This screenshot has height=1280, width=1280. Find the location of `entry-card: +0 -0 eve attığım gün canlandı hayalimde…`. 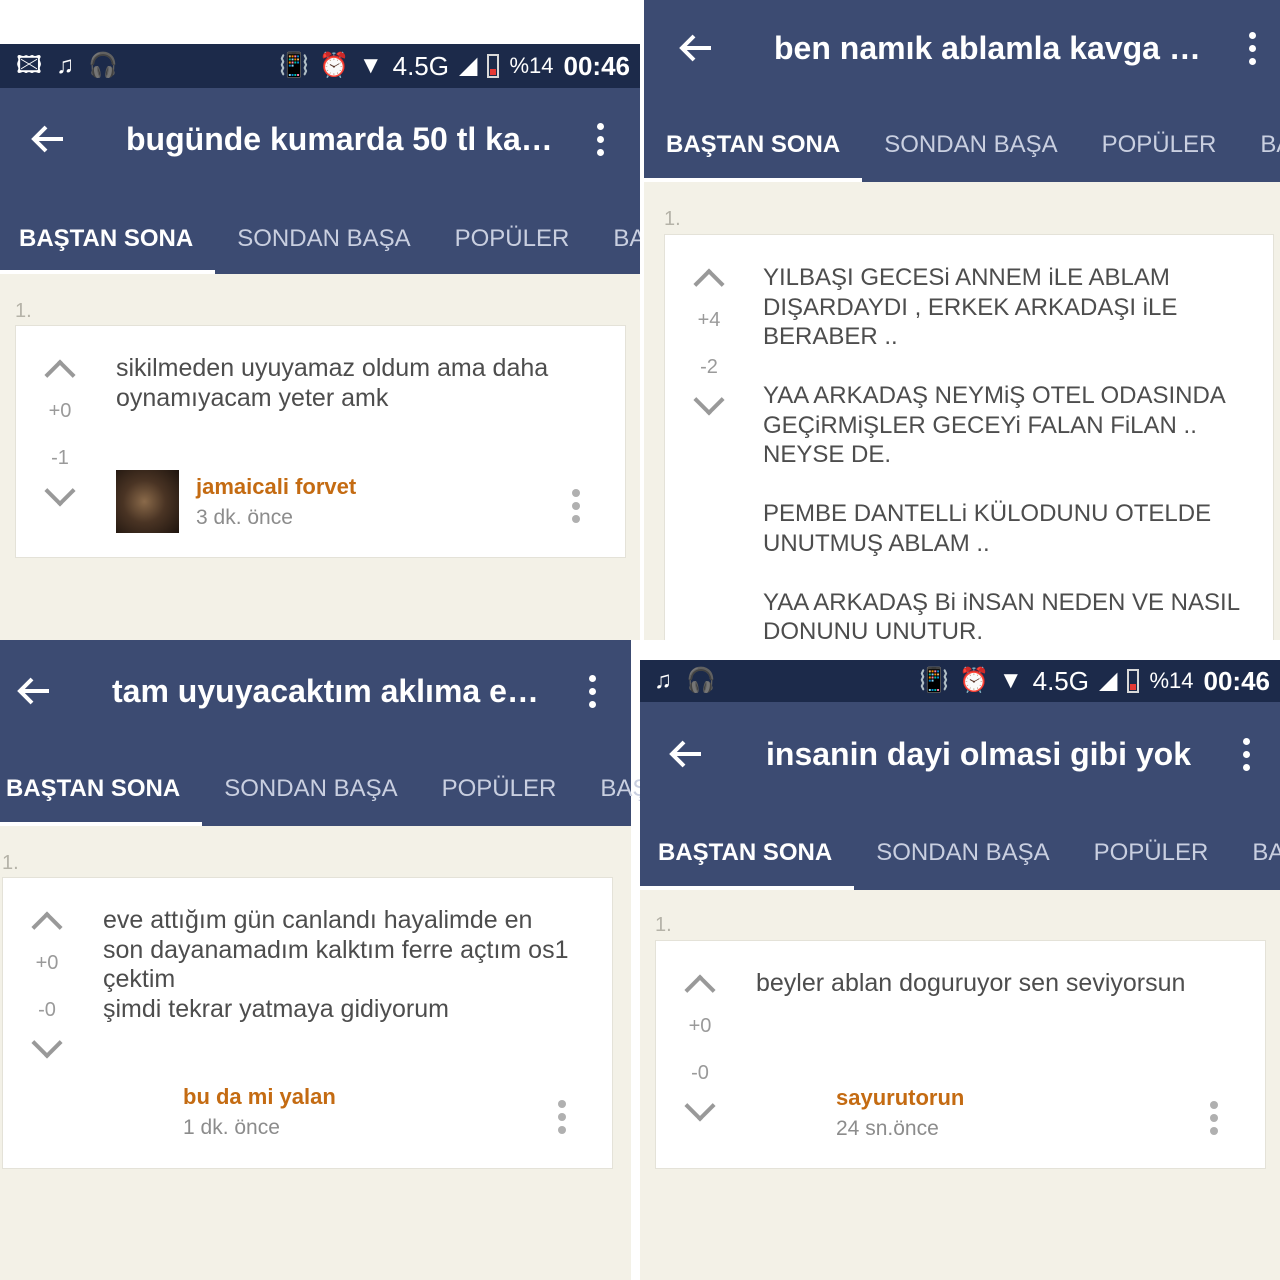

entry-card: +0 -0 eve attığım gün canlandı hayalimde… is located at coordinates (307, 1023).